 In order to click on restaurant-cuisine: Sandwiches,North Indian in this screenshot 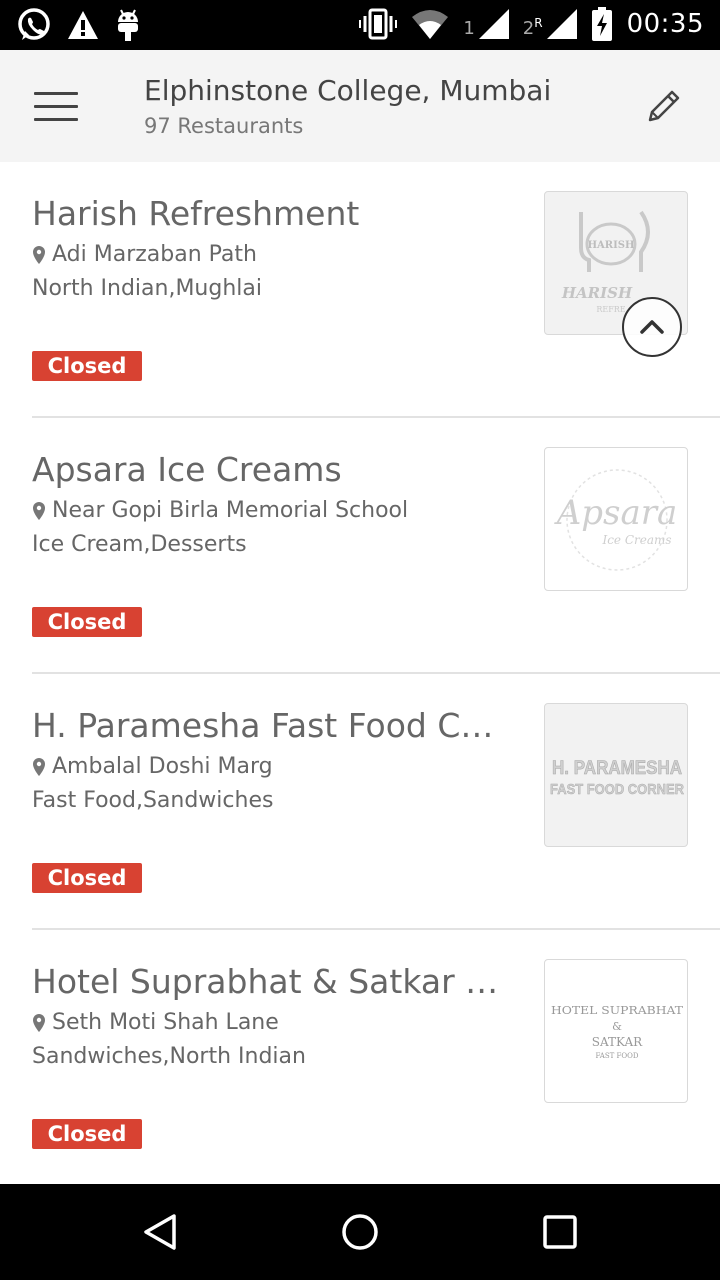, I will do `click(169, 1056)`.